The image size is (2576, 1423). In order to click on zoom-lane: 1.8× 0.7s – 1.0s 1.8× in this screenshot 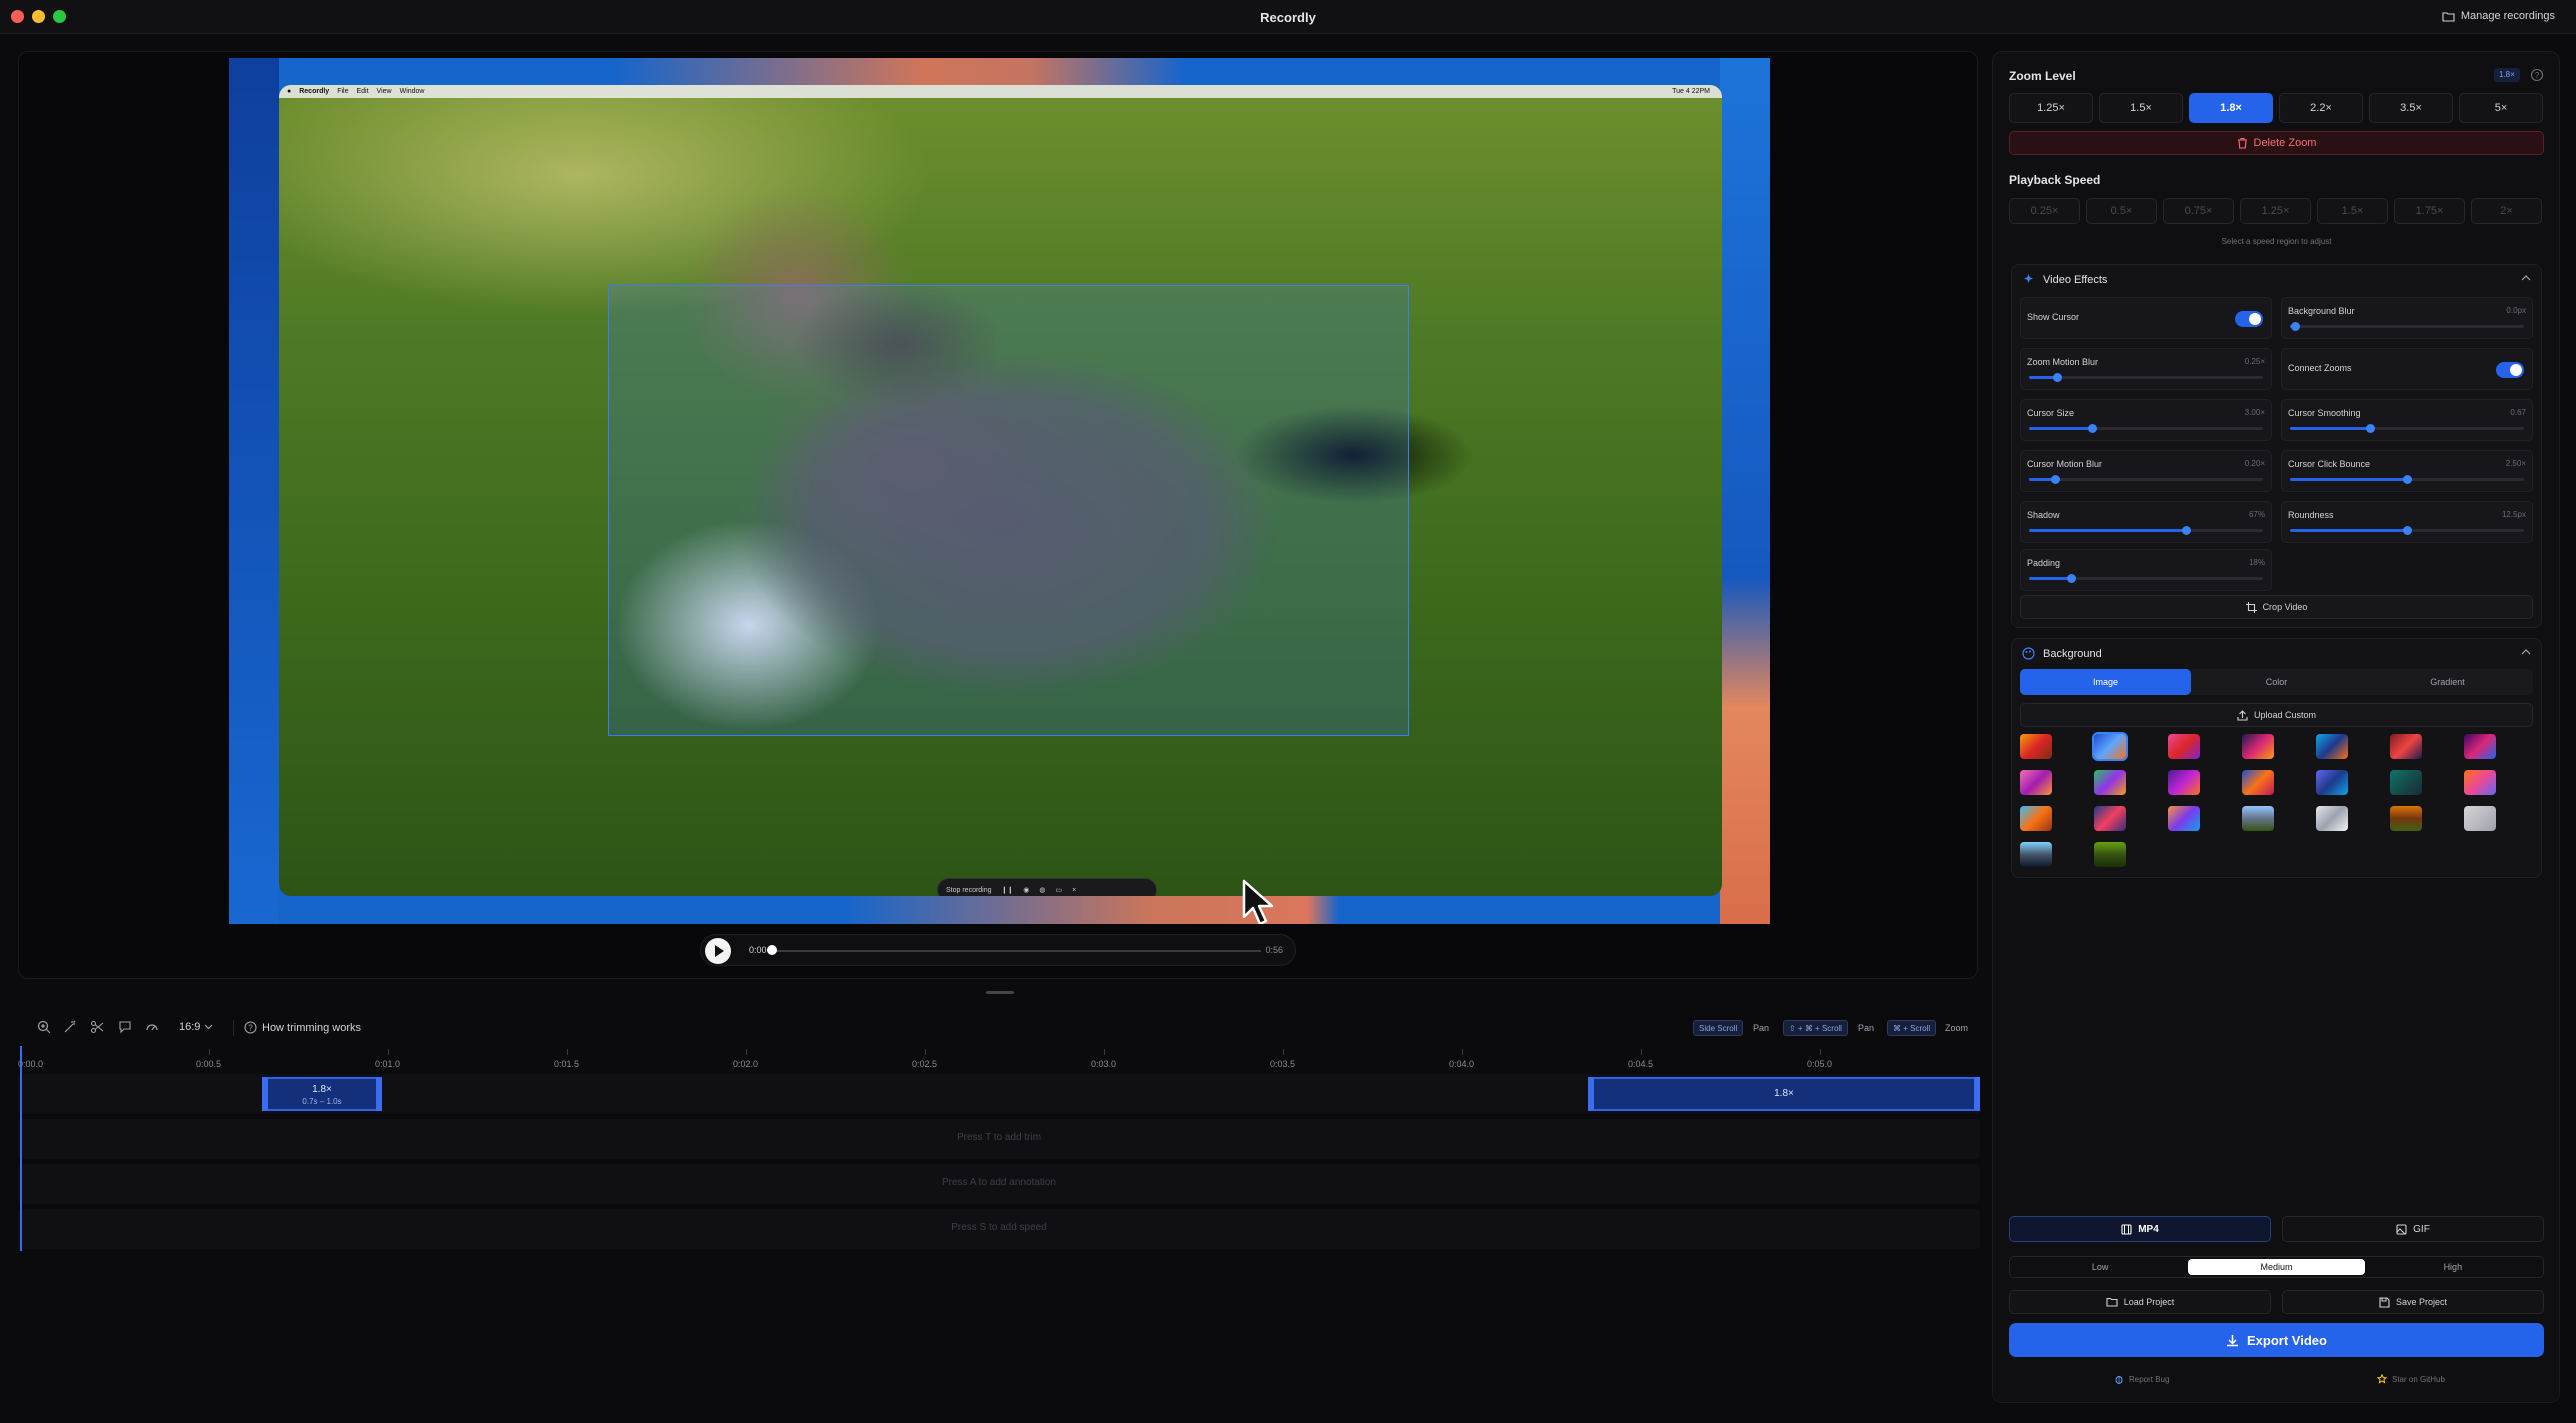, I will do `click(999, 1094)`.